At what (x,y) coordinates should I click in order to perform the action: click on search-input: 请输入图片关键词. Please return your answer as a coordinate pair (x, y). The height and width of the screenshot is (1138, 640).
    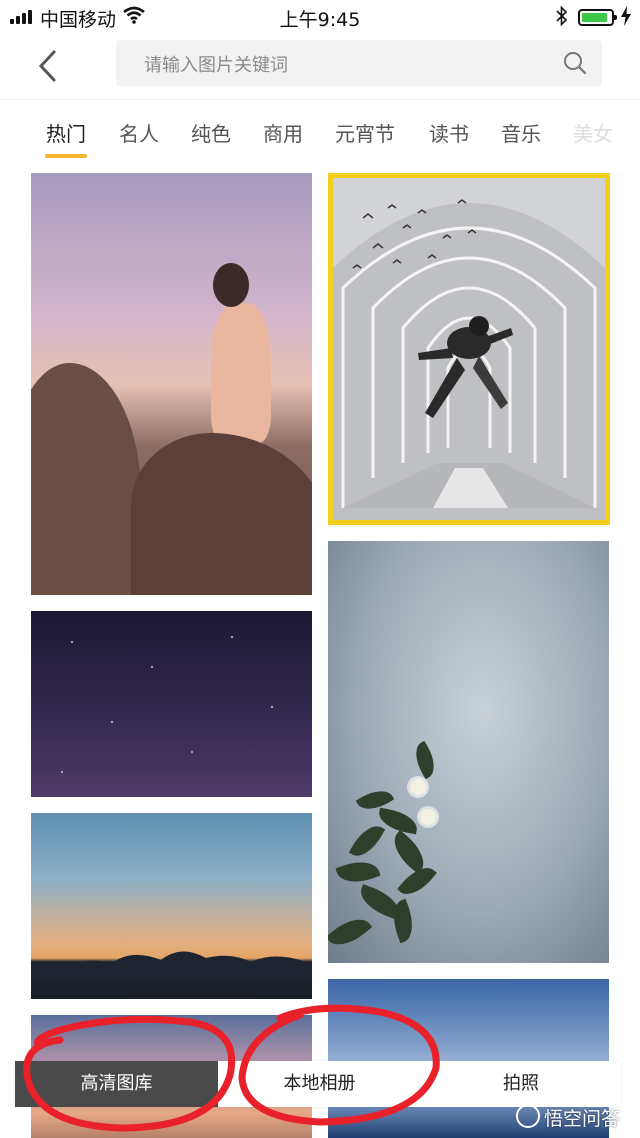
    Looking at the image, I should click on (359, 63).